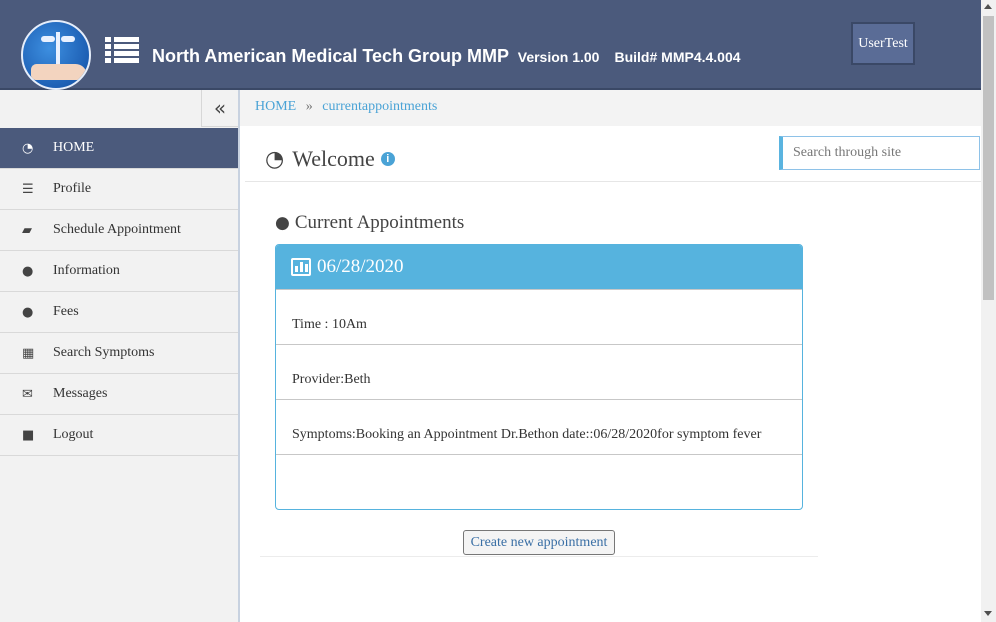  What do you see at coordinates (330, 56) in the screenshot?
I see `app-name: North American Medical Tech Group MMP` at bounding box center [330, 56].